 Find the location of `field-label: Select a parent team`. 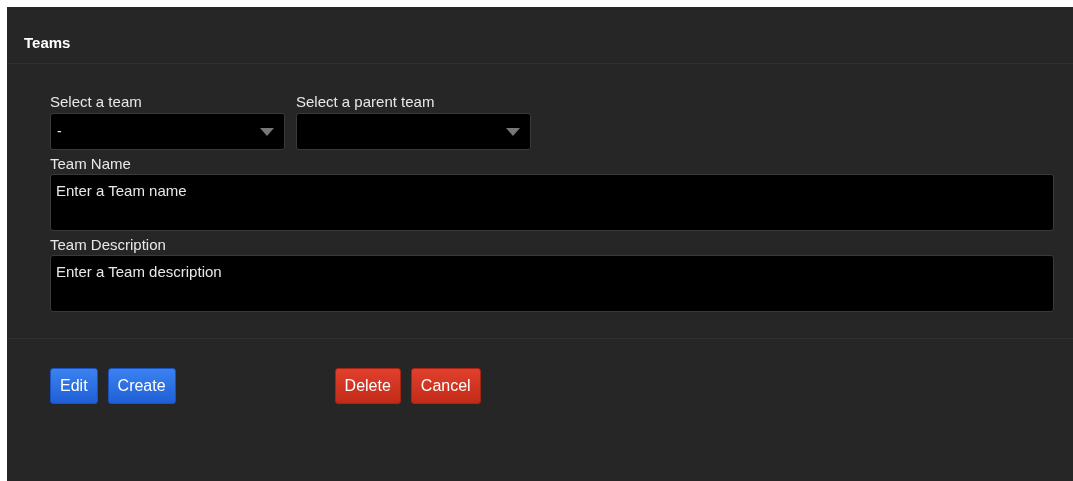

field-label: Select a parent team is located at coordinates (366, 102).